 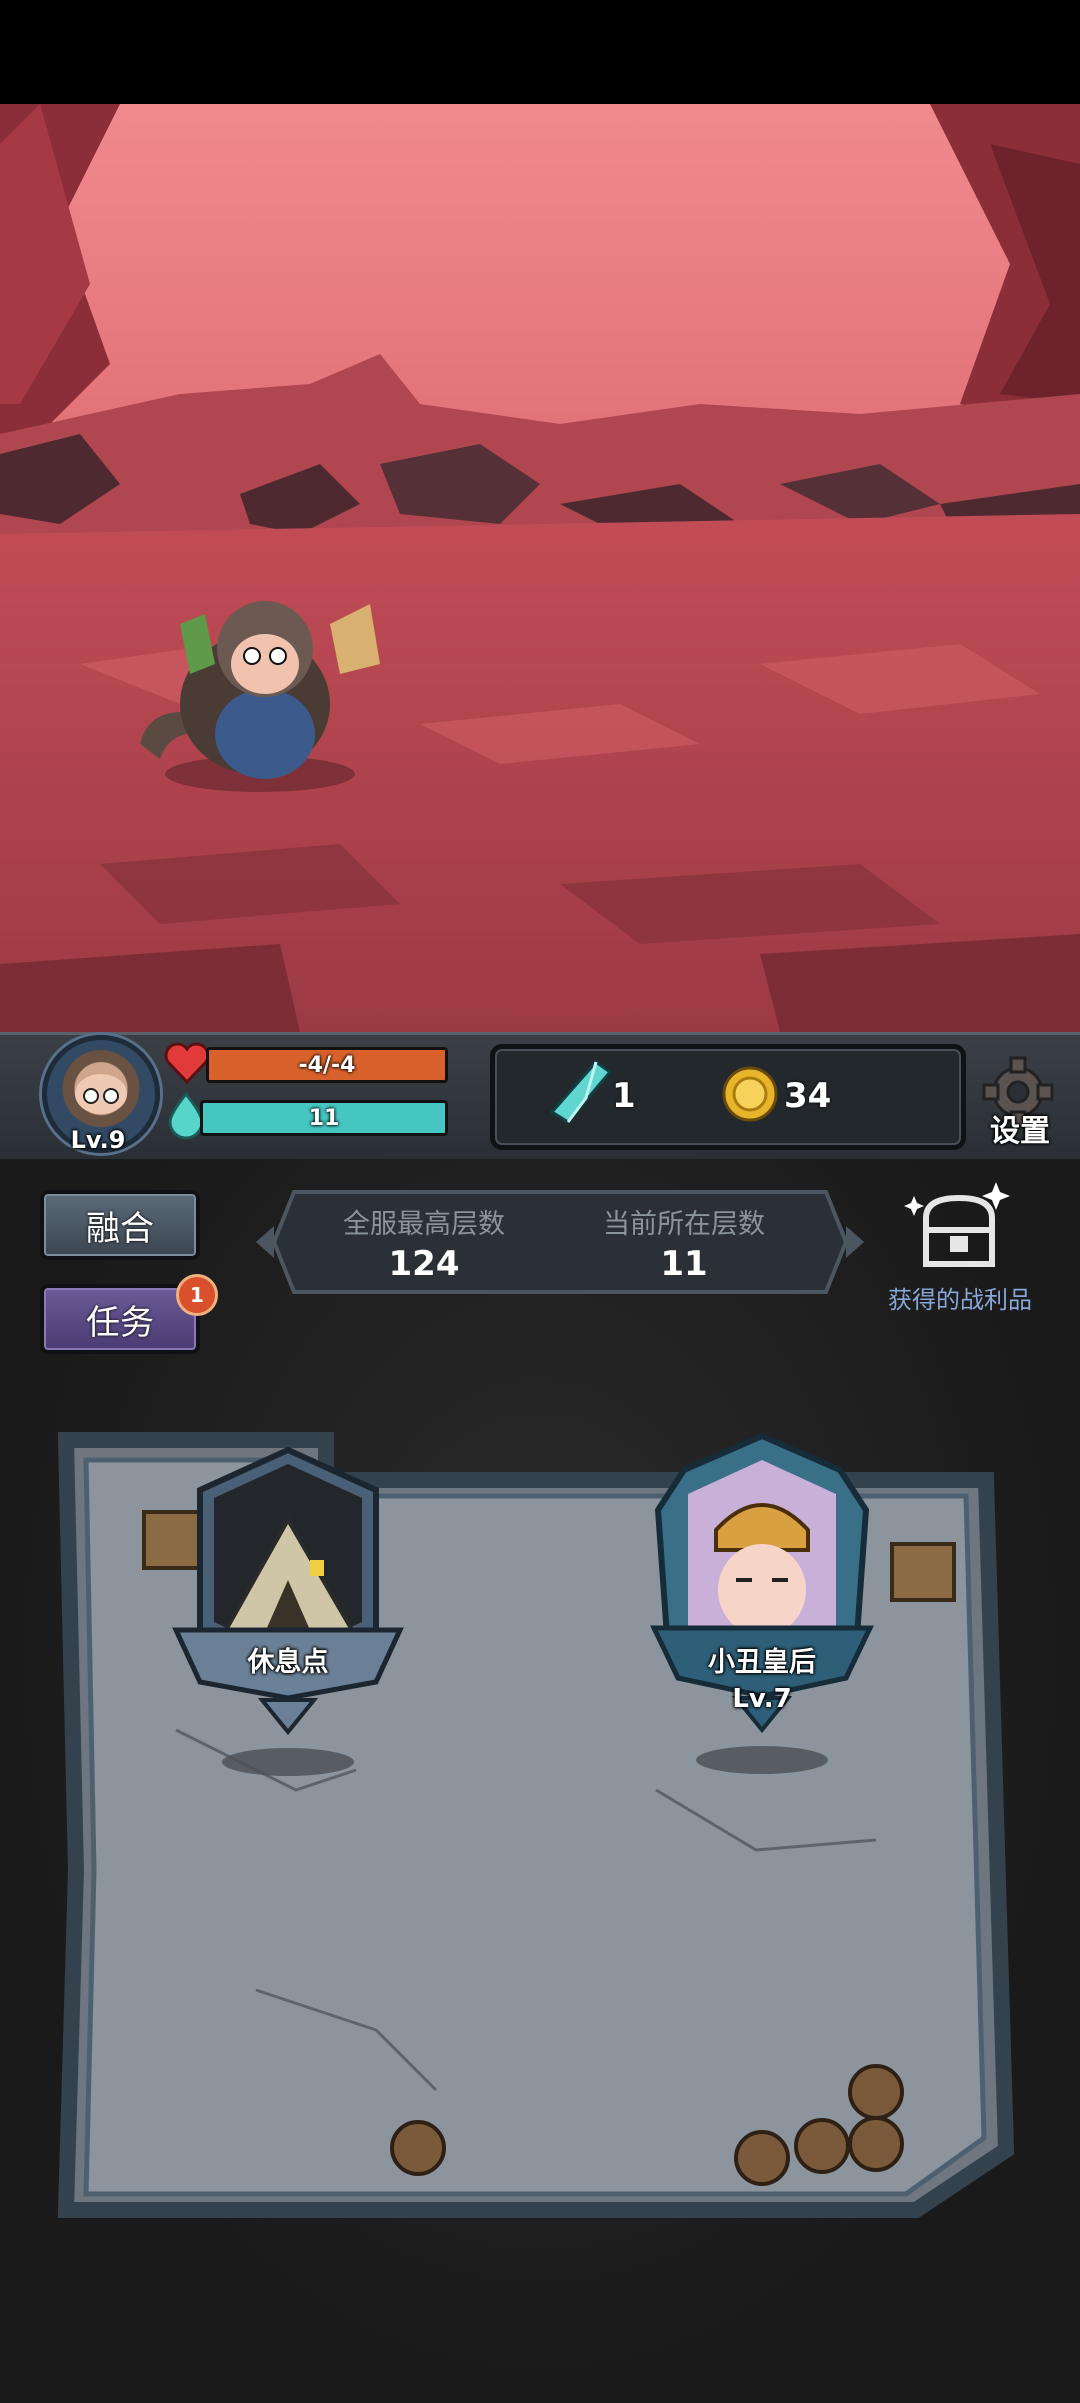 I want to click on coin-icon, so click(x=750, y=1094).